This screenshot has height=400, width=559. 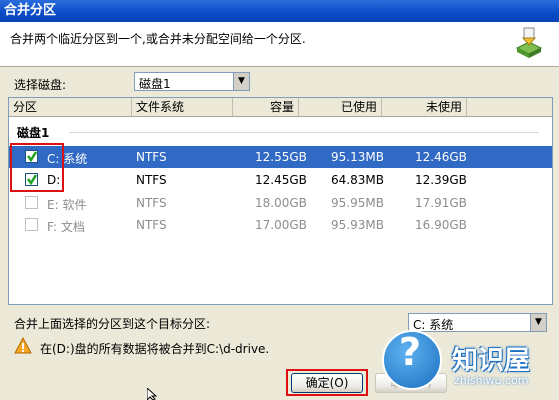 What do you see at coordinates (529, 42) in the screenshot?
I see `merge-partition-icon` at bounding box center [529, 42].